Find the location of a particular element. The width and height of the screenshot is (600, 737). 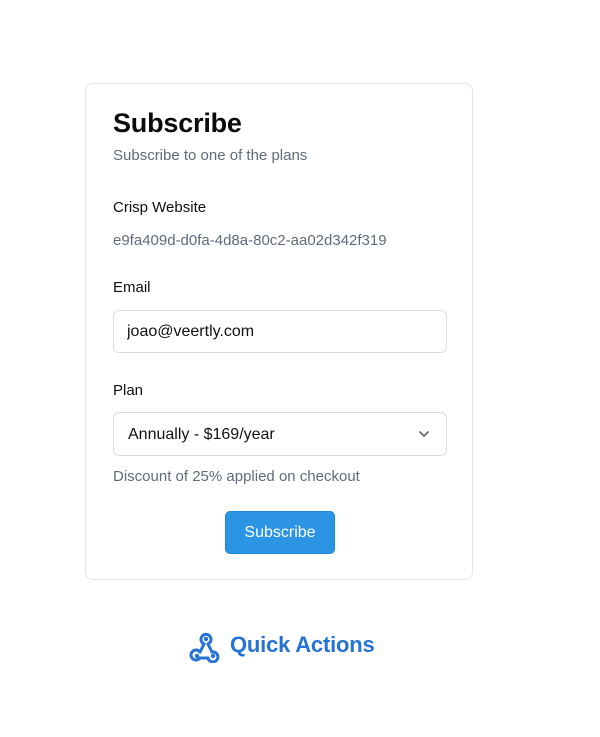

brand-link: Quick Actions is located at coordinates (280, 645).